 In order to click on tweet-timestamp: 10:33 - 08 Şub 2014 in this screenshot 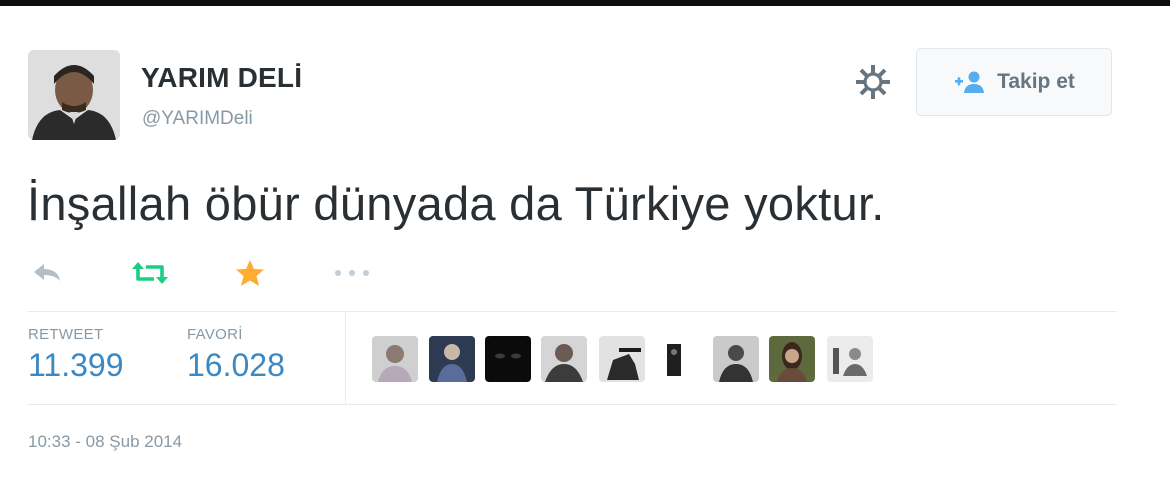, I will do `click(105, 442)`.